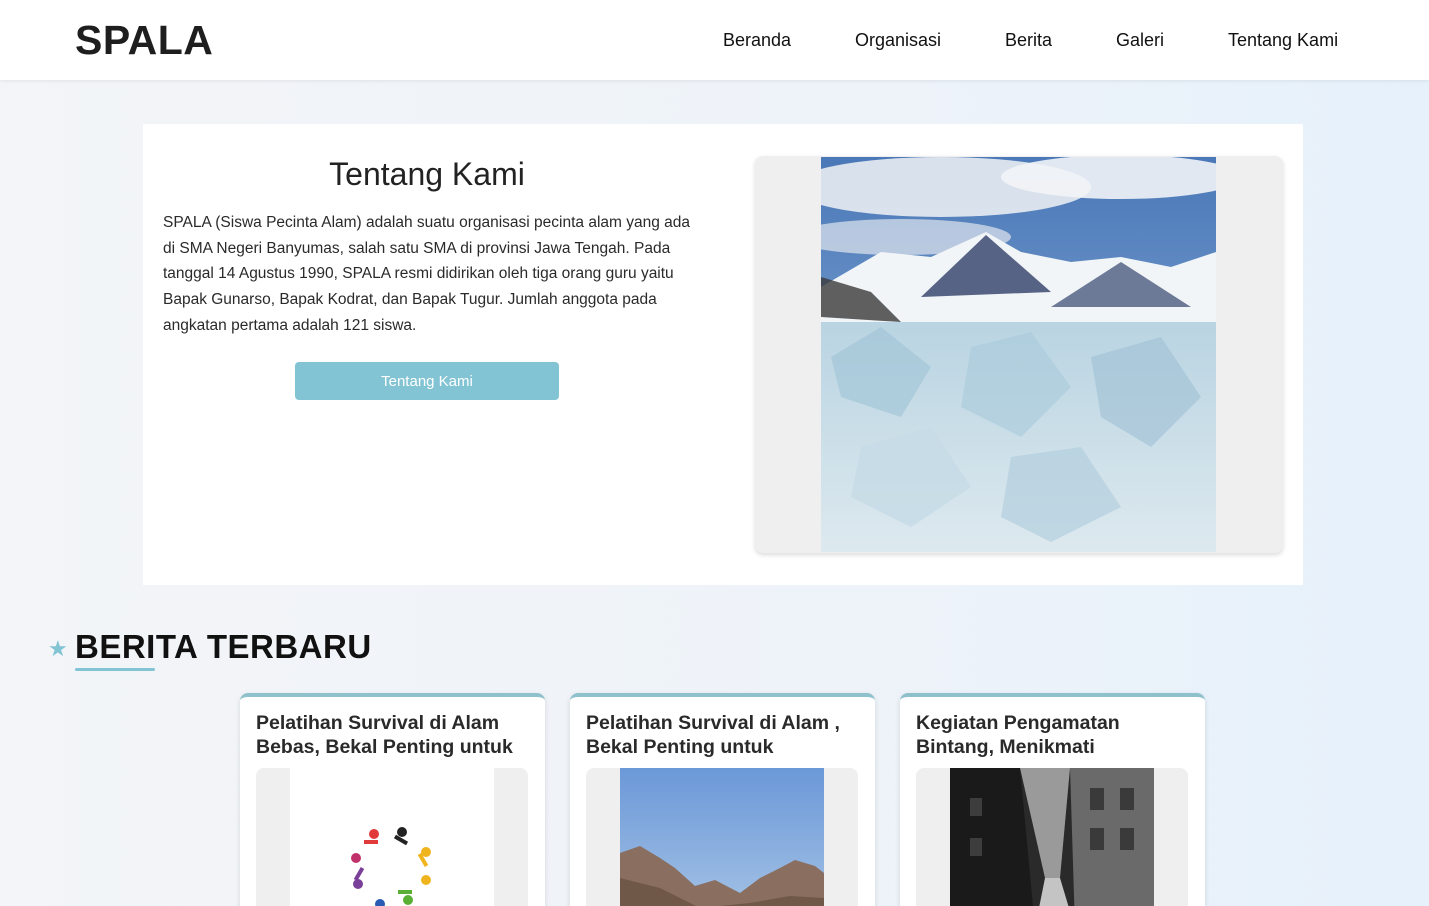  I want to click on section-underline, so click(115, 669).